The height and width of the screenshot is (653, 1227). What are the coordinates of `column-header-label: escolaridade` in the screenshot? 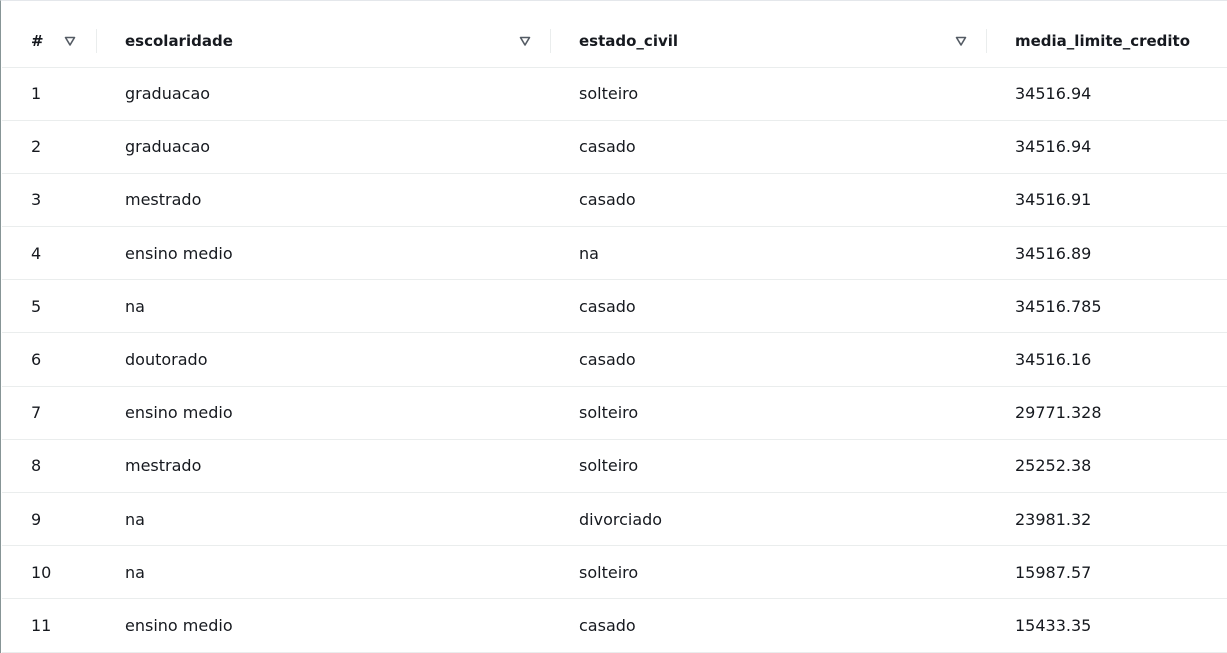 It's located at (179, 40).